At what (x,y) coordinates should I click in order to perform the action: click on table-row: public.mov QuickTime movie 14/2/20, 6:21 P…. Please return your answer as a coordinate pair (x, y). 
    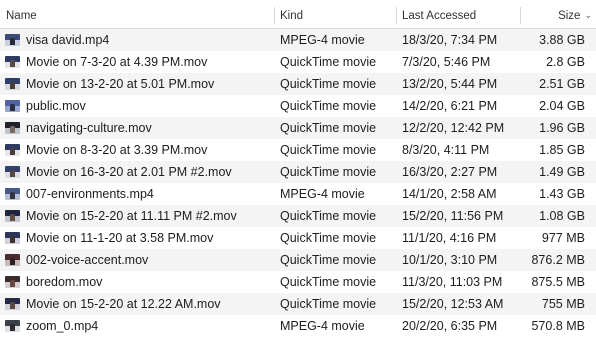
    Looking at the image, I should click on (298, 106).